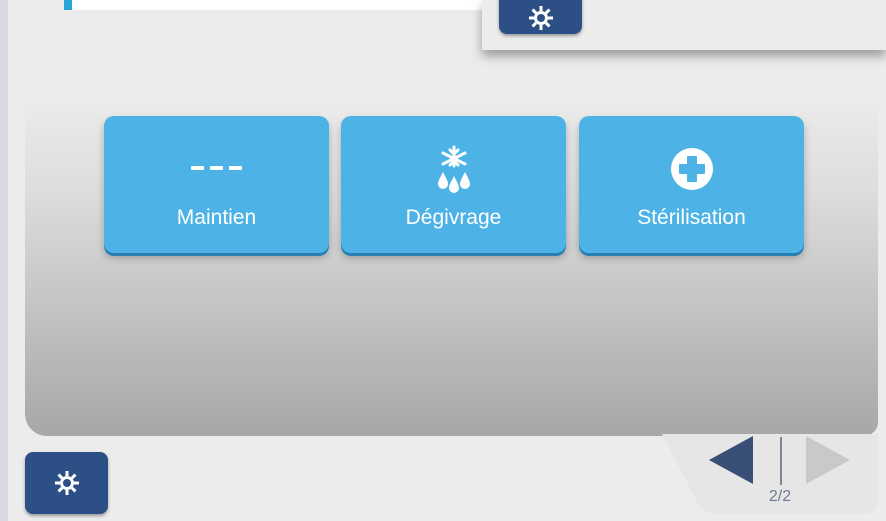  I want to click on settings-button-bottom, so click(66, 483).